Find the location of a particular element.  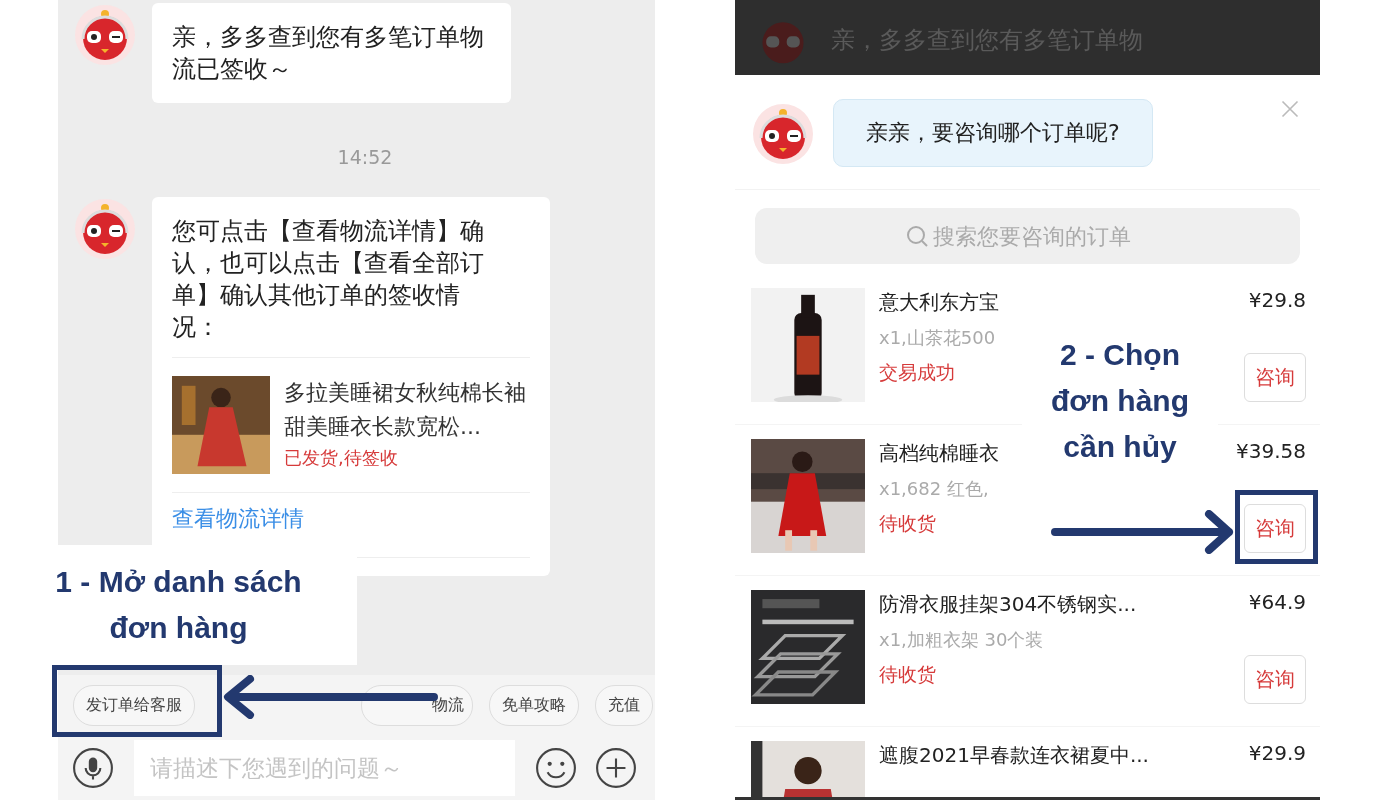

annotation-text: 1 - Mở danh sách đơn hàng is located at coordinates (178, 605).